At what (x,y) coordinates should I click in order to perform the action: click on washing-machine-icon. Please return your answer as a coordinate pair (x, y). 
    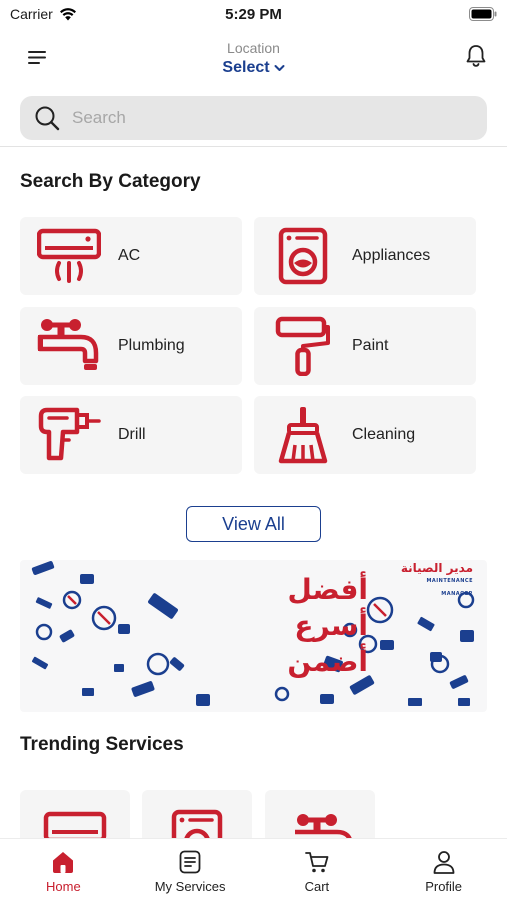
    Looking at the image, I should click on (303, 256).